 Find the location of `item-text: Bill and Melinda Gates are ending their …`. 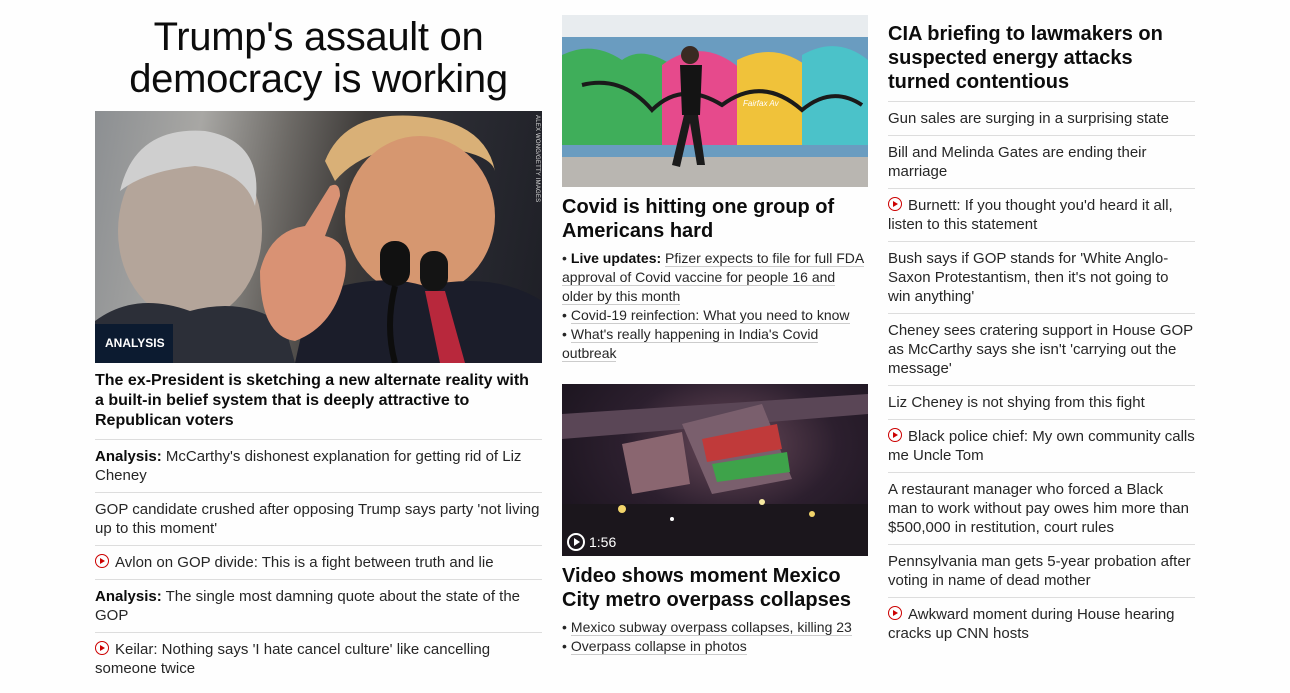

item-text: Bill and Melinda Gates are ending their … is located at coordinates (1017, 162).